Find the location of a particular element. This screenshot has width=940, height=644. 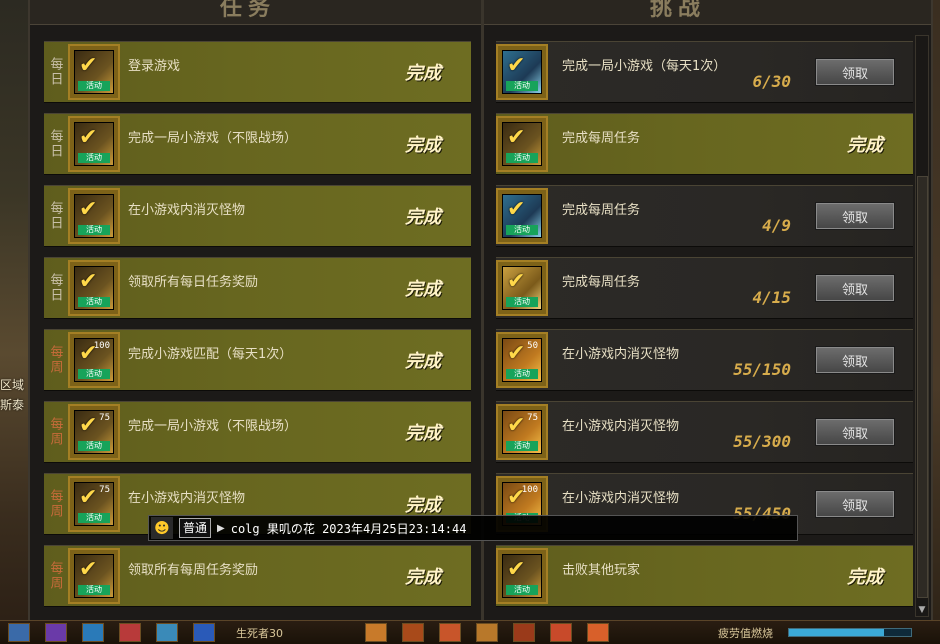

quest-icon-frame: ✔ 50 活动 is located at coordinates (522, 360).